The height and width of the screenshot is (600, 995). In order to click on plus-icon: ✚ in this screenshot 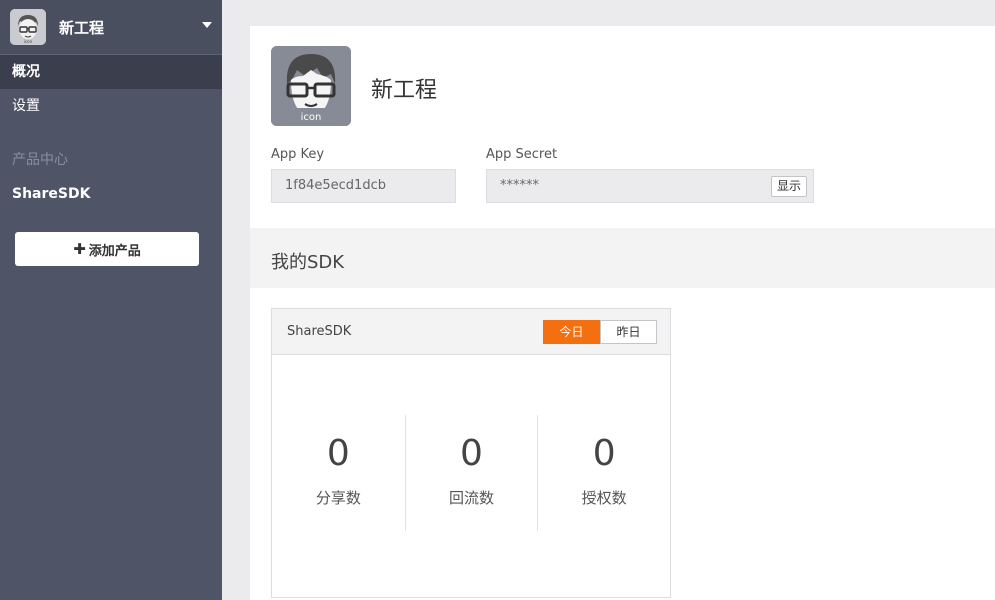, I will do `click(79, 249)`.